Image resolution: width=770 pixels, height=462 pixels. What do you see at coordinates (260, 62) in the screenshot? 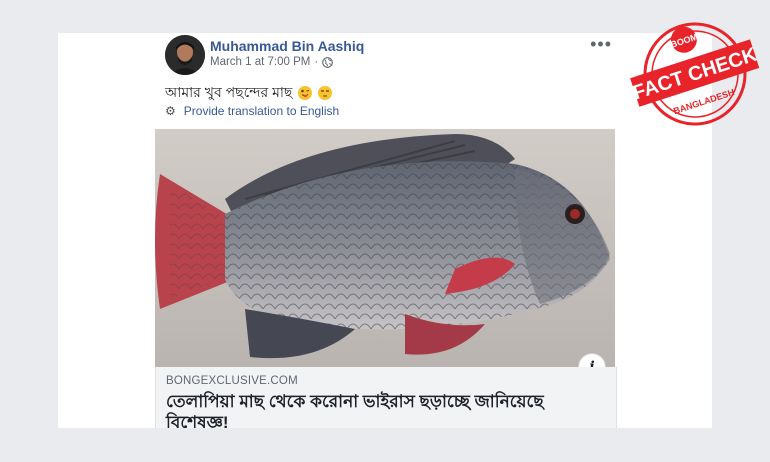
I see `post-timestamp: March 1 at 7:00 PM` at bounding box center [260, 62].